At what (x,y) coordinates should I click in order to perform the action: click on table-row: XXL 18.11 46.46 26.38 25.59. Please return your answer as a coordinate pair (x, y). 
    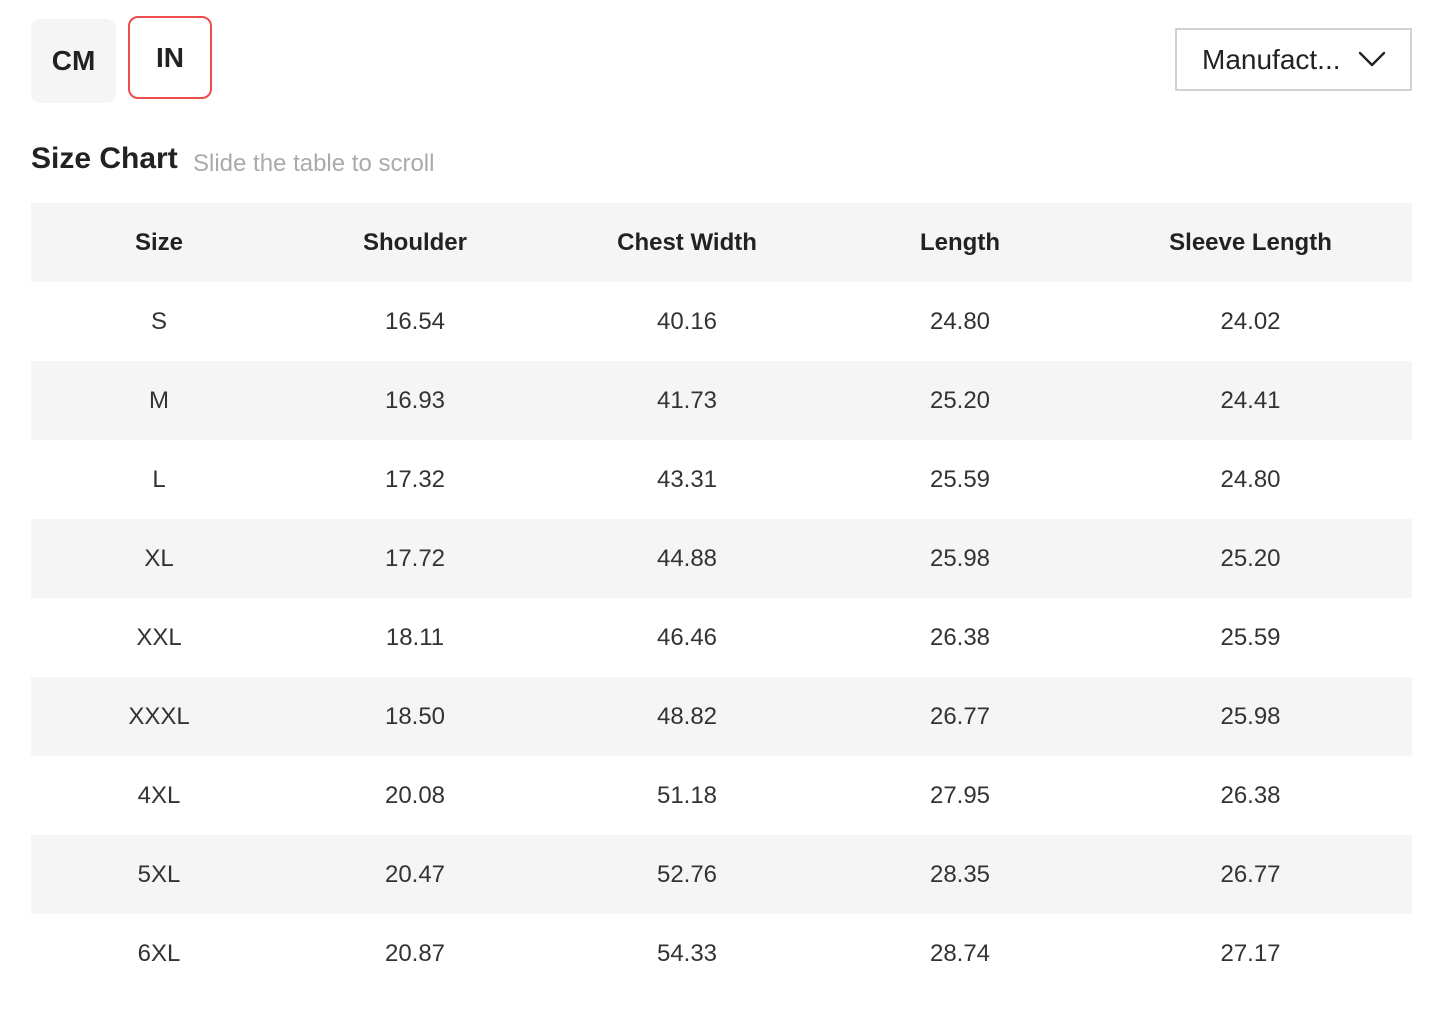
    Looking at the image, I should click on (721, 637).